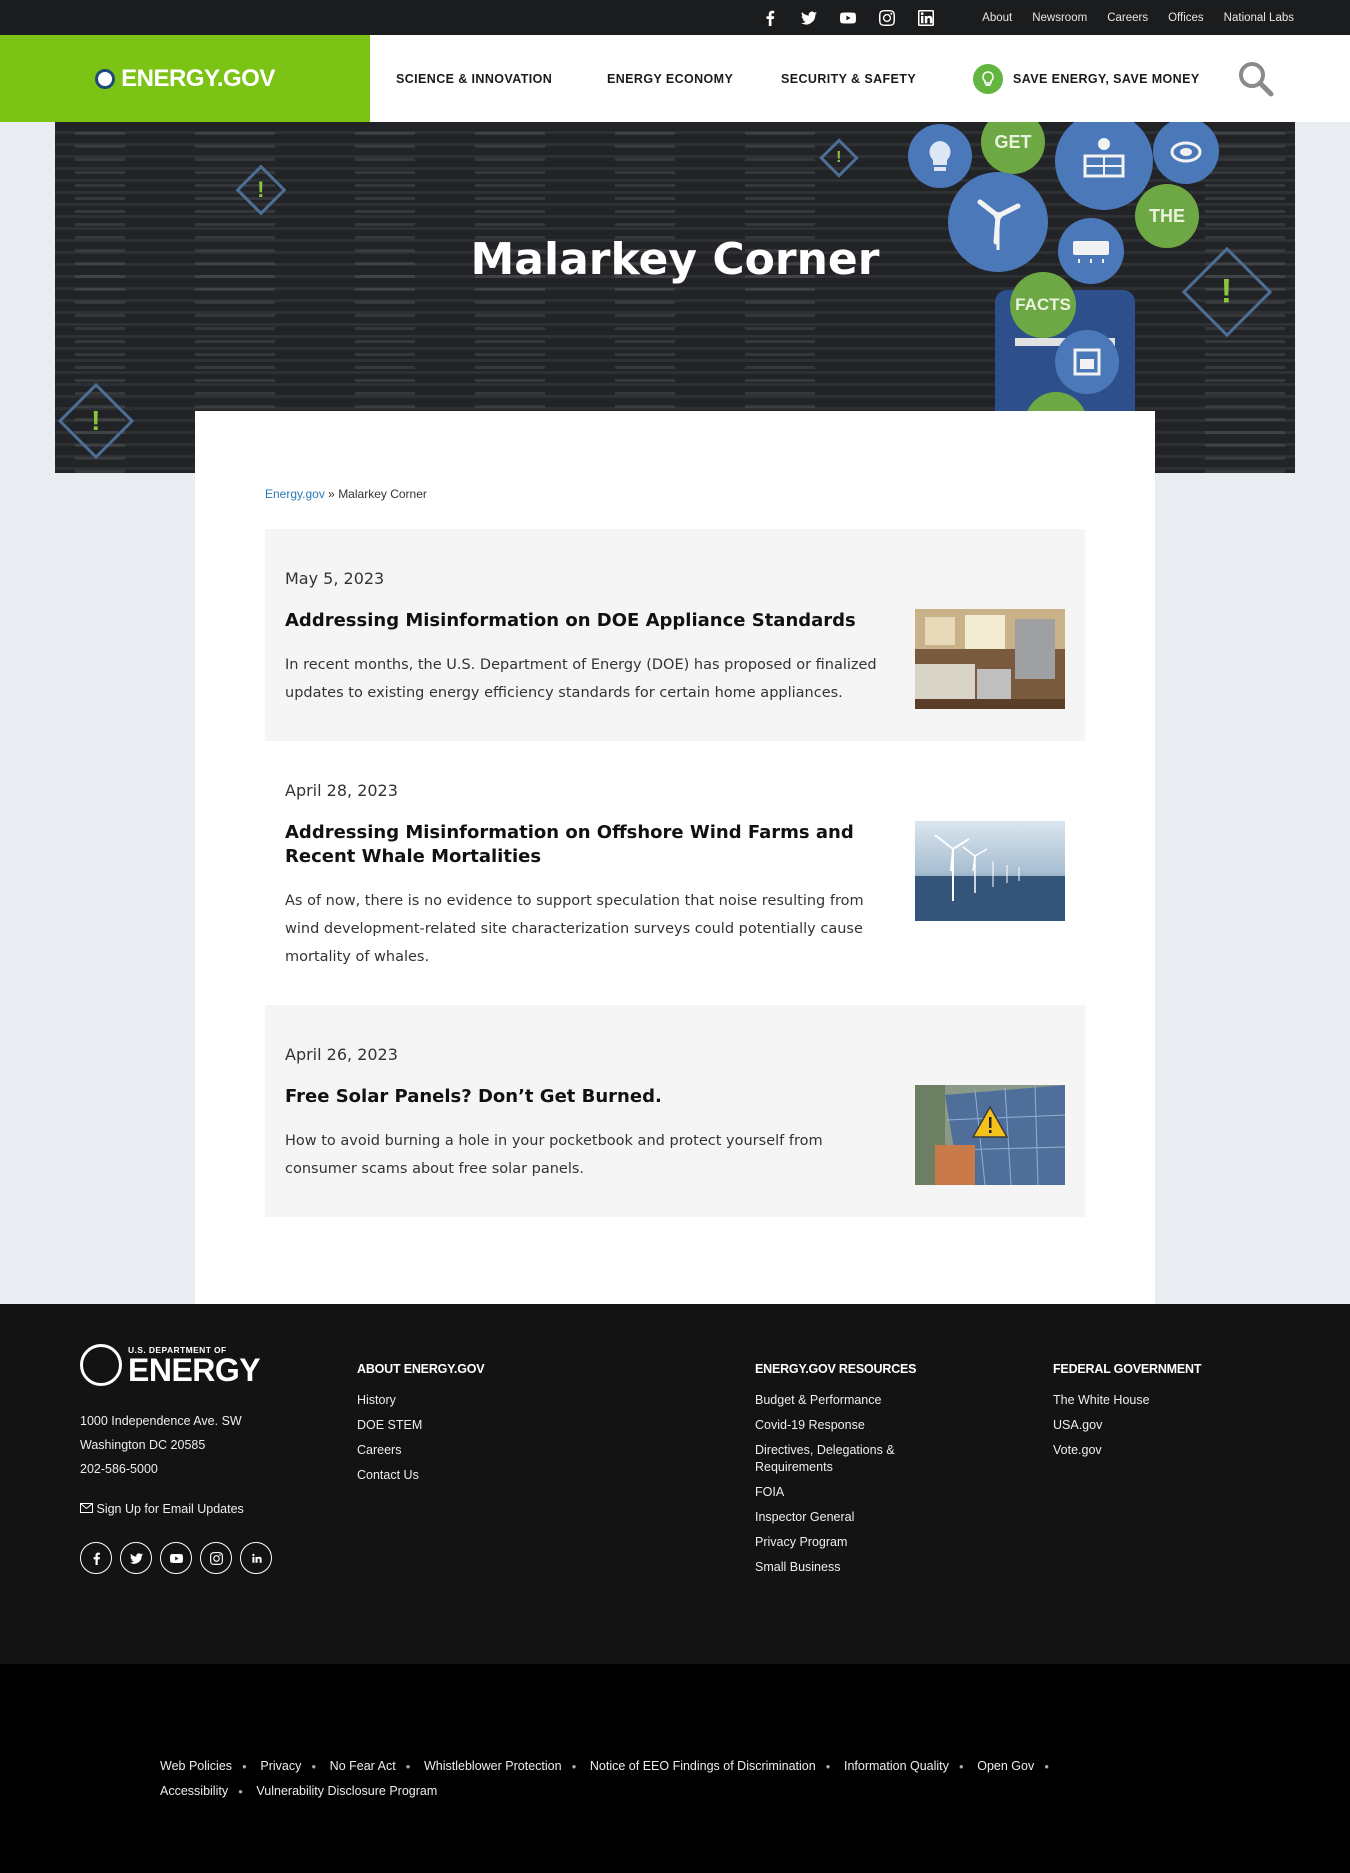 Image resolution: width=1350 pixels, height=1873 pixels. Describe the element at coordinates (850, 1459) in the screenshot. I see `footer-link-directives: Directives, Delegations & Requirements` at that location.